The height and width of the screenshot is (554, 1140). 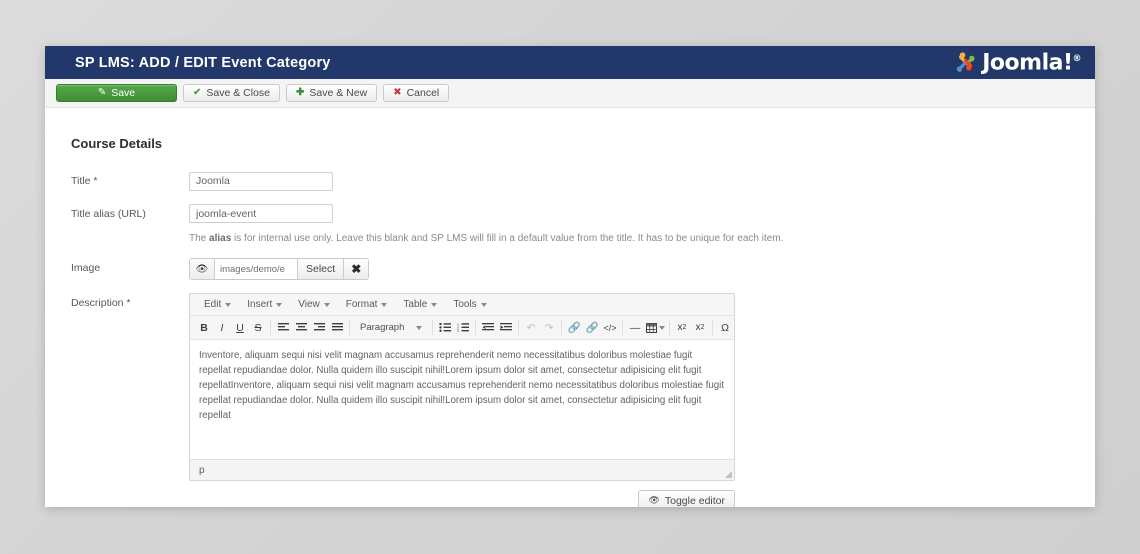 I want to click on save-button: ✎ Save, so click(x=116, y=93).